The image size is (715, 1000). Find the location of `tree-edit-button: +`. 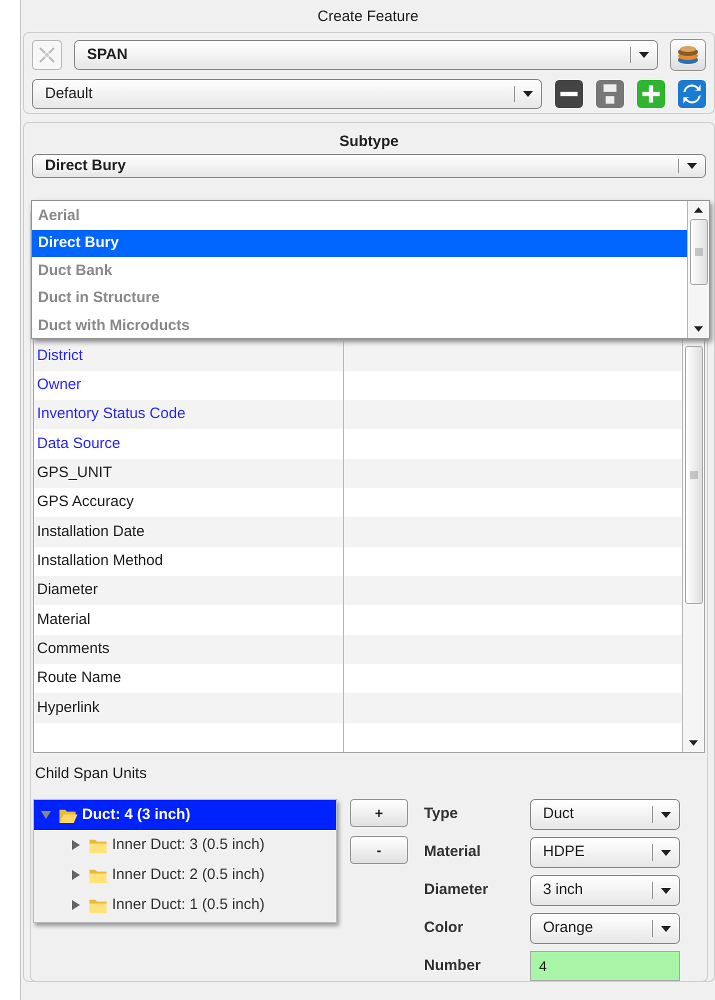

tree-edit-button: + is located at coordinates (379, 813).